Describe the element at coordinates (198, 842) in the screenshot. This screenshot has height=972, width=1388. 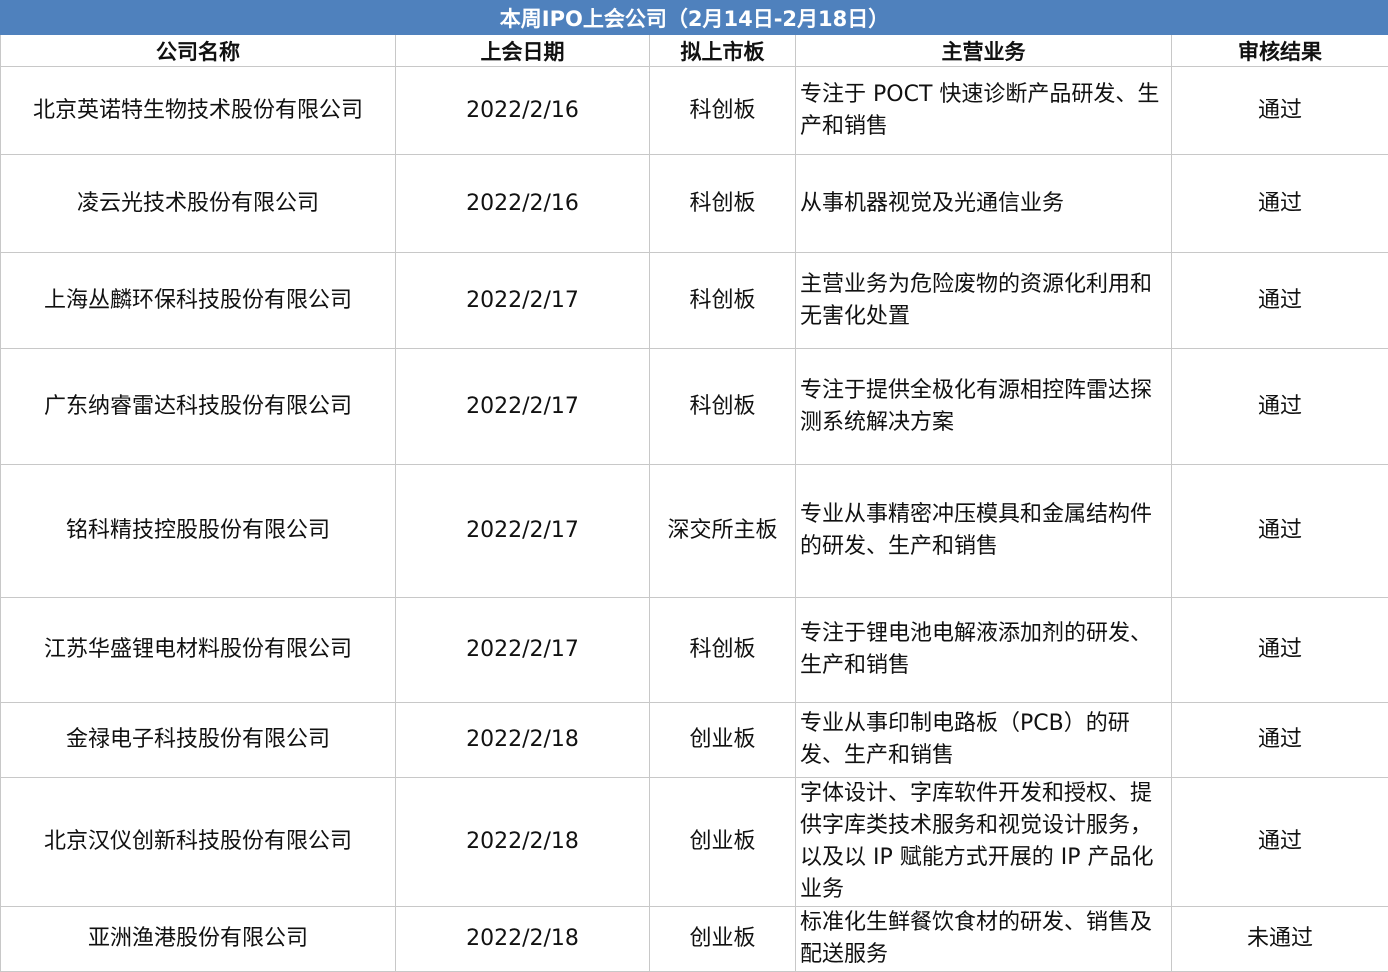
I see `company-cell: 北京汉仪创新科技股份有限公司` at that location.